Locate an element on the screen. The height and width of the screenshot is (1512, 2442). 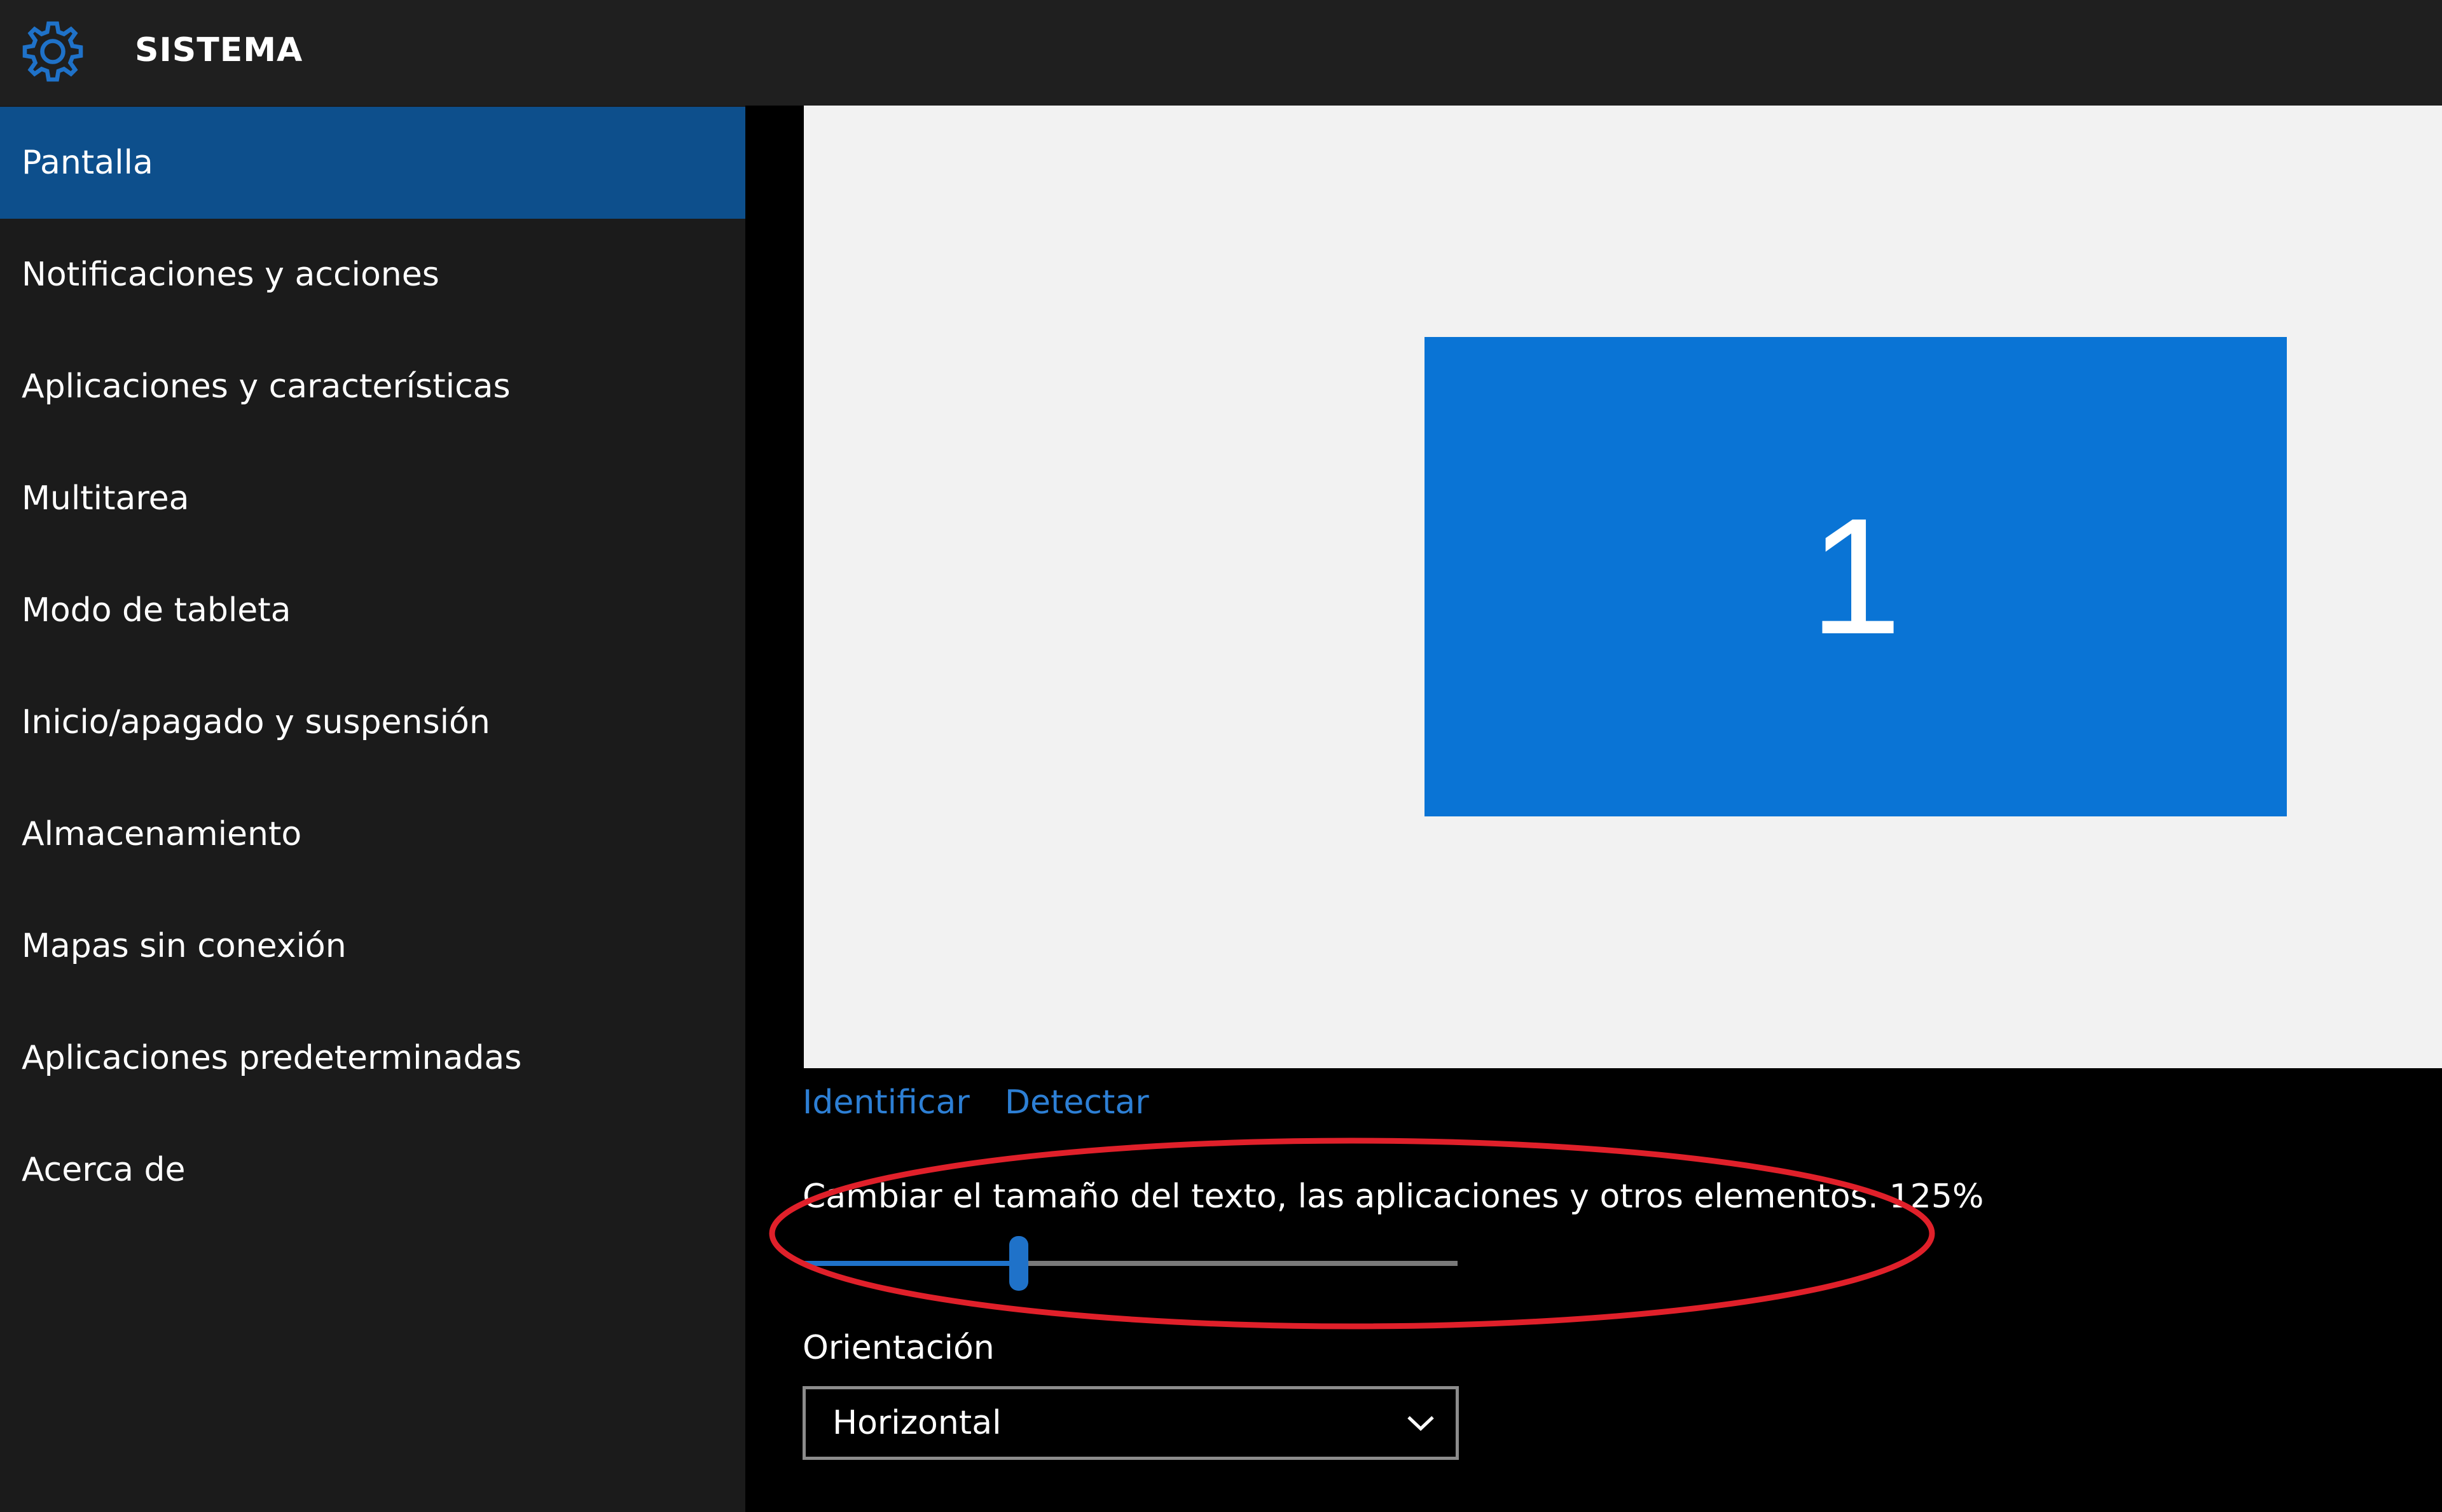
sidebar-item-aplicaciones-predeterminadas: Aplicaciones predeterminadas is located at coordinates (372, 1058).